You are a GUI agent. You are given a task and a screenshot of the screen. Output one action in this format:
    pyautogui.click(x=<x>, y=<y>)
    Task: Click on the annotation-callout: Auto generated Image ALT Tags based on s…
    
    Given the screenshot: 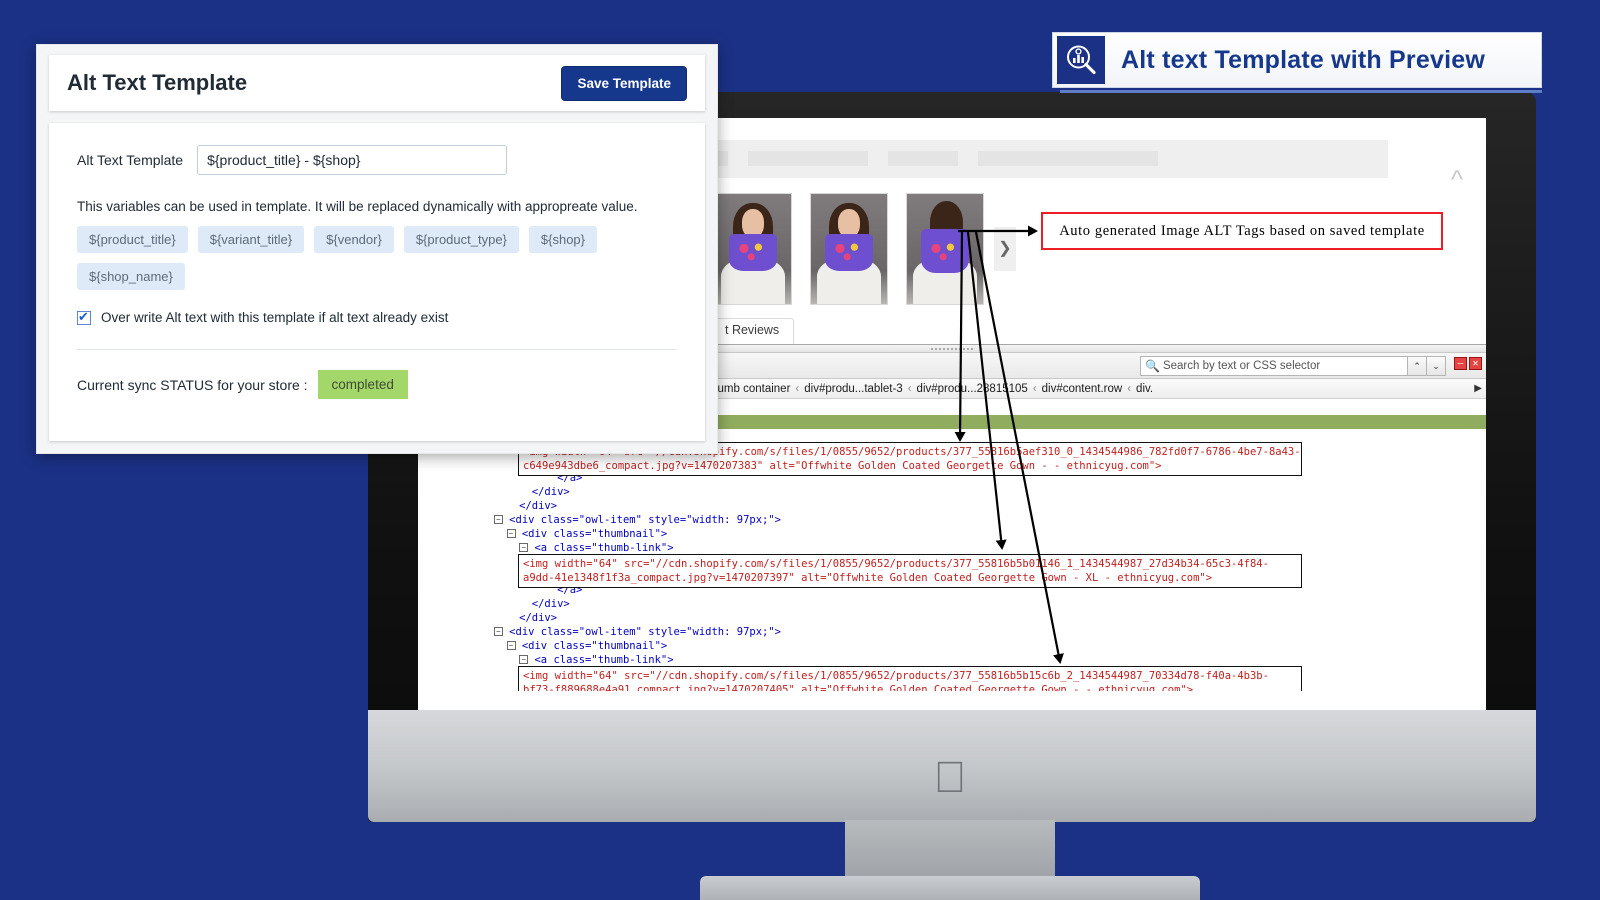 What is the action you would take?
    pyautogui.click(x=1242, y=231)
    